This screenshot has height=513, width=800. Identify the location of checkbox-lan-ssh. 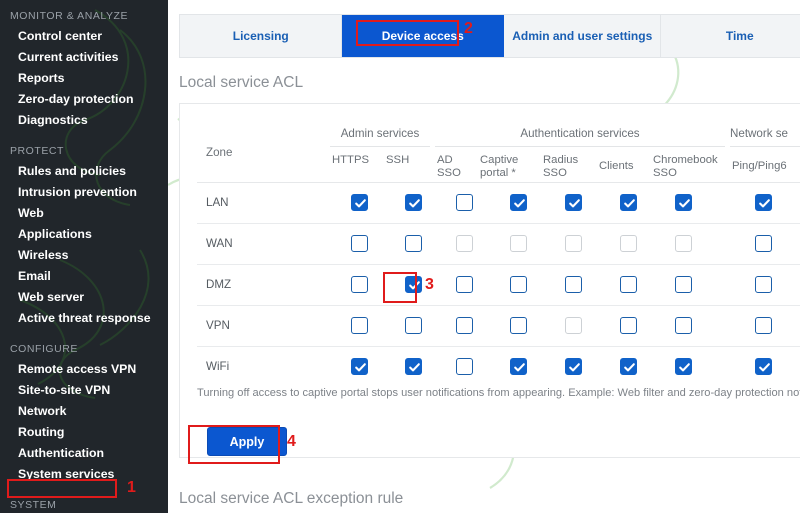
(413, 202).